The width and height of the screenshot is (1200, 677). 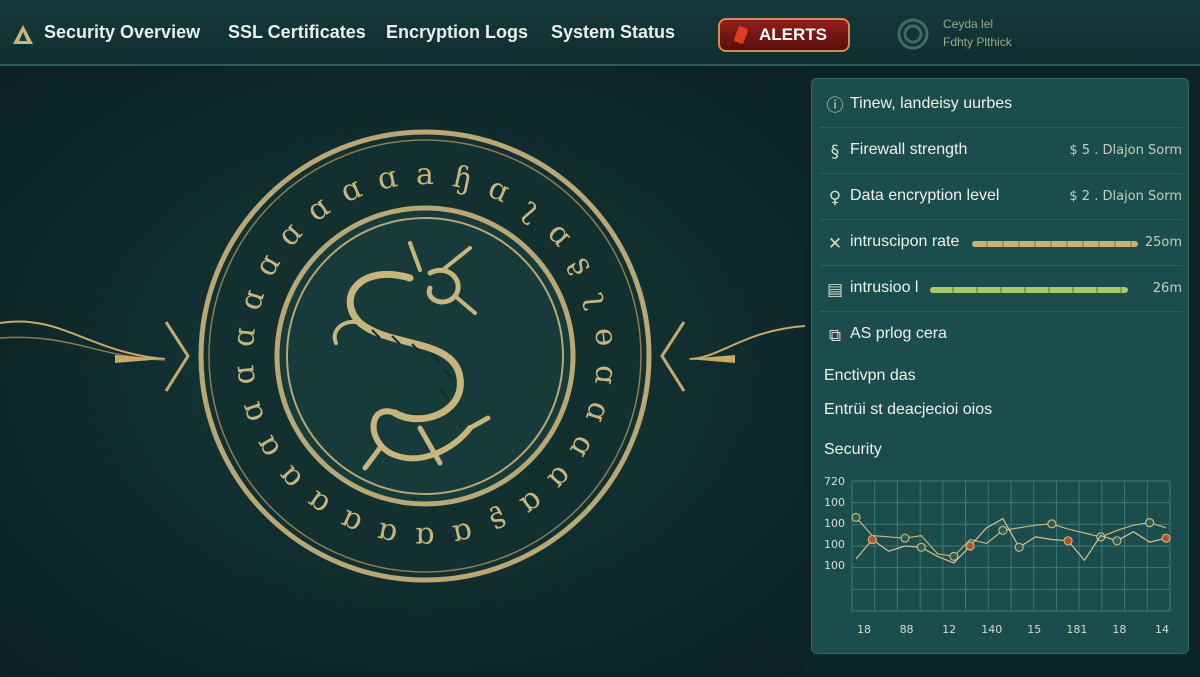 I want to click on row-label: Tinew, landeisy uurbes, so click(x=931, y=103).